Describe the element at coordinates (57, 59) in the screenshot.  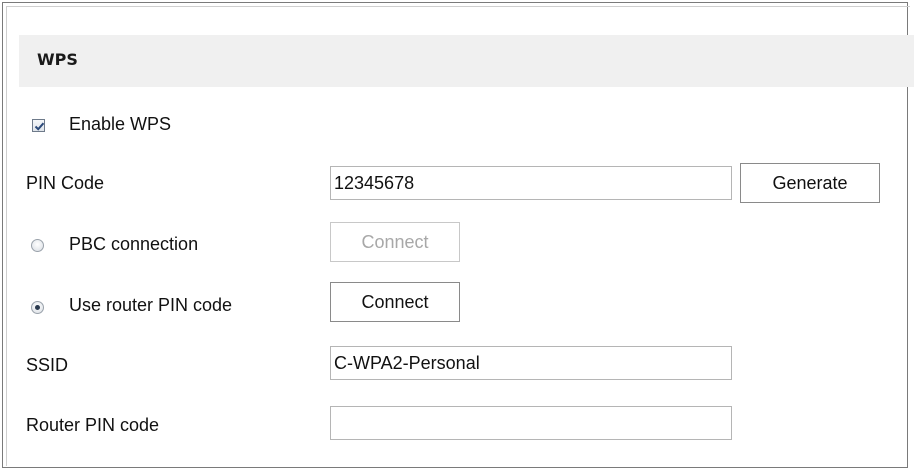
I see `section-title: WPS` at that location.